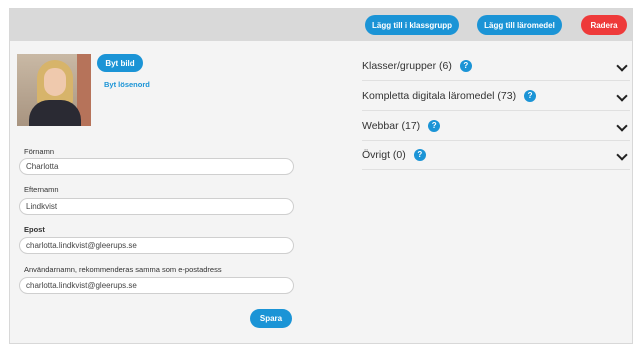 This screenshot has width=642, height=344. What do you see at coordinates (439, 95) in the screenshot?
I see `accordion-title: Kompletta digitala läromedel (73)` at bounding box center [439, 95].